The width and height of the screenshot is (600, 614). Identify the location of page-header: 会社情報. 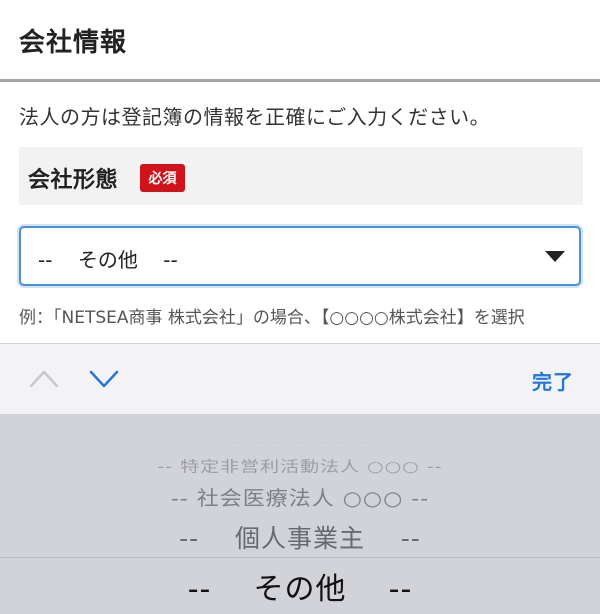
(300, 41).